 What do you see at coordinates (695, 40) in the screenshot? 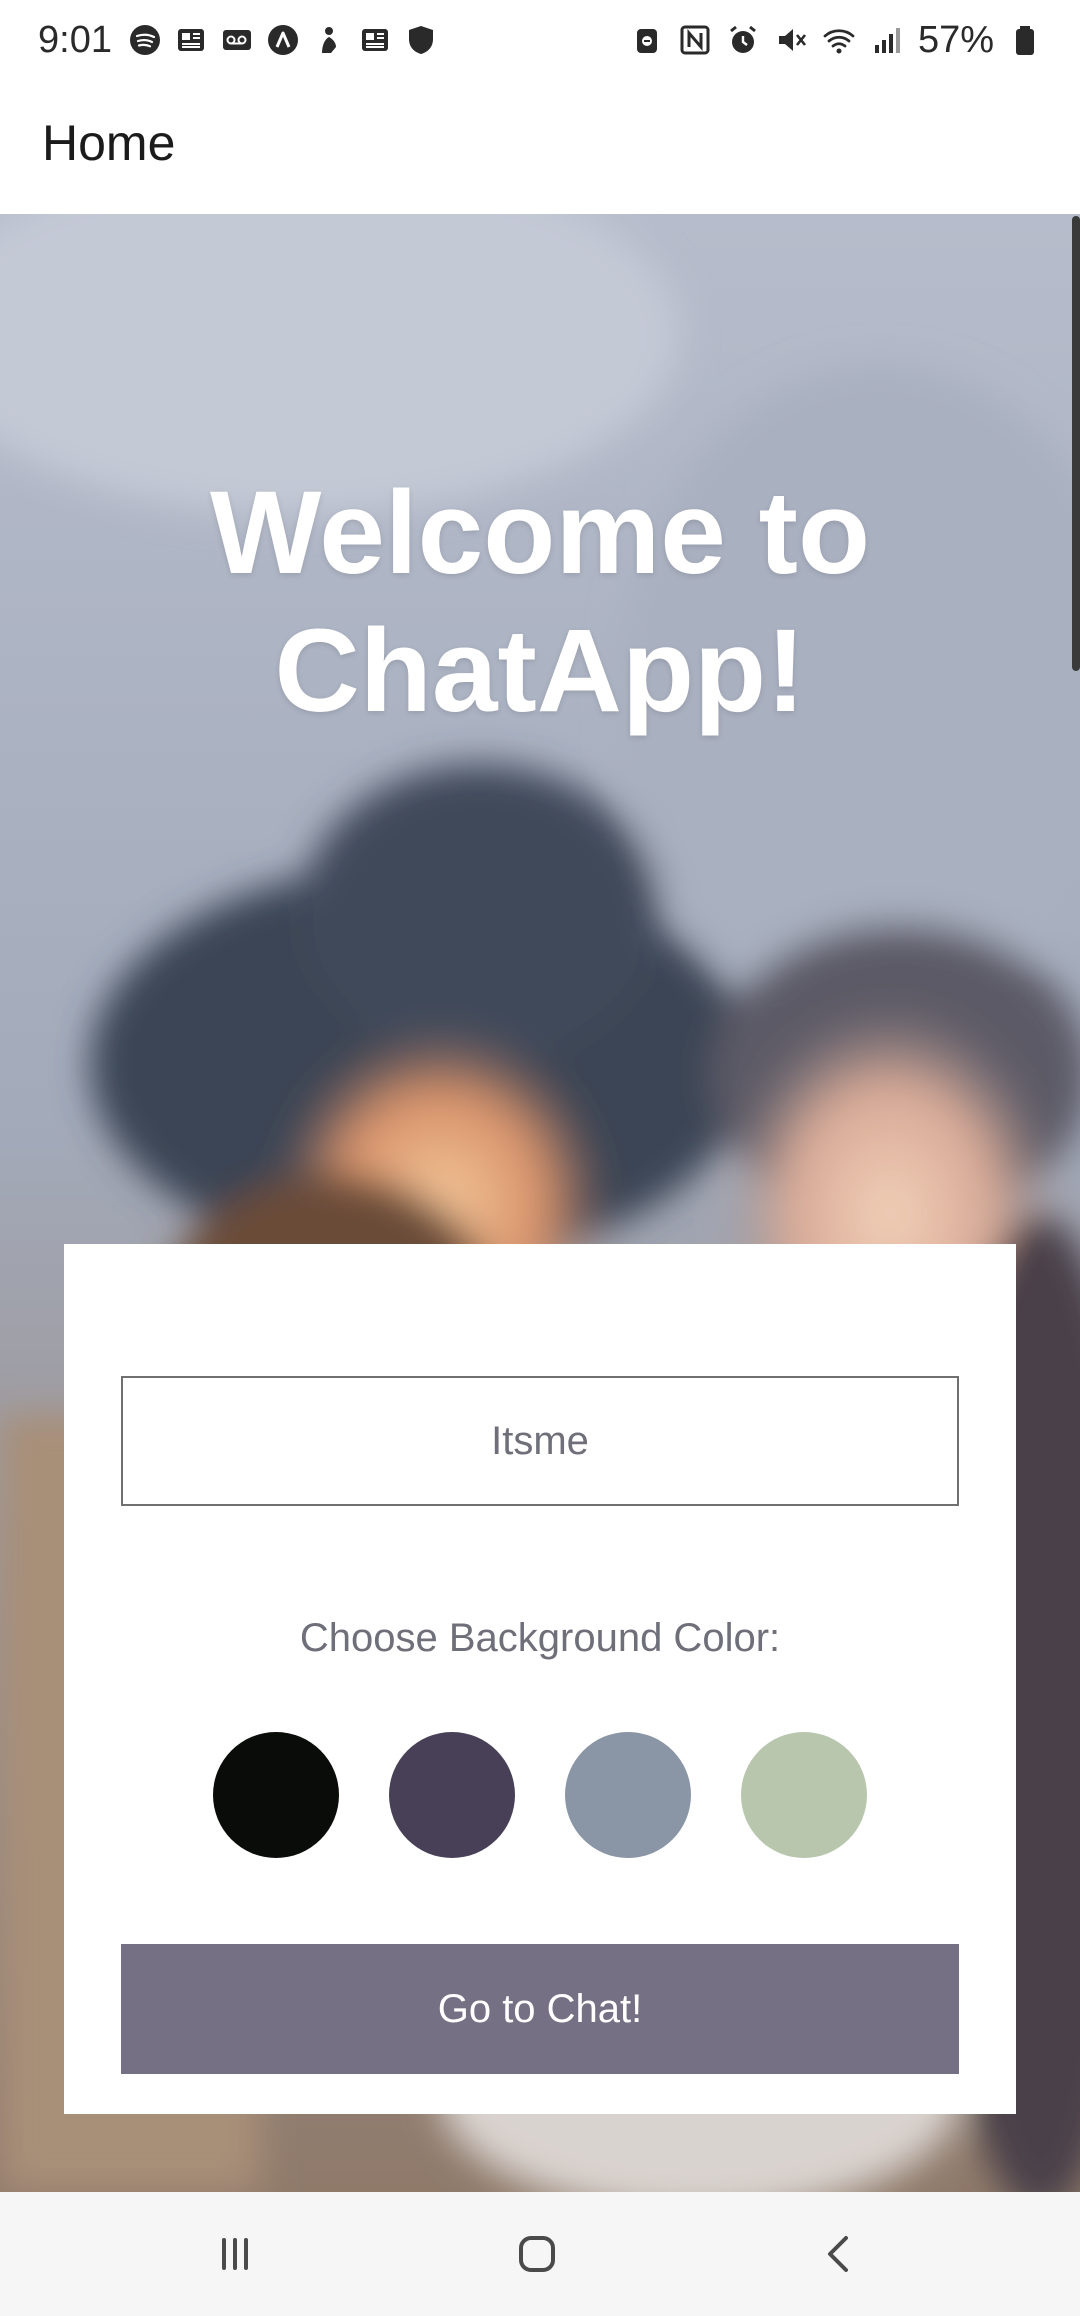
I see `nfc-icon` at bounding box center [695, 40].